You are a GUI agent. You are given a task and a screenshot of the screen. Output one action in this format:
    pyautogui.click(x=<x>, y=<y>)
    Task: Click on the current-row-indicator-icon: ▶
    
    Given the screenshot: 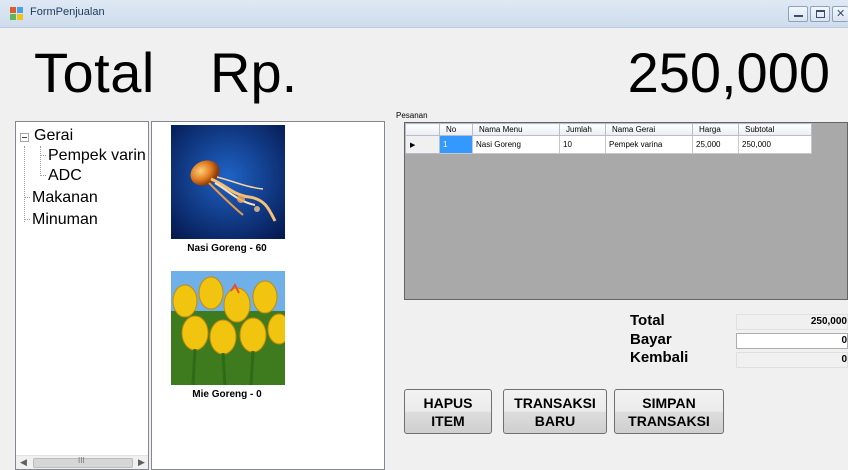 What is the action you would take?
    pyautogui.click(x=422, y=144)
    